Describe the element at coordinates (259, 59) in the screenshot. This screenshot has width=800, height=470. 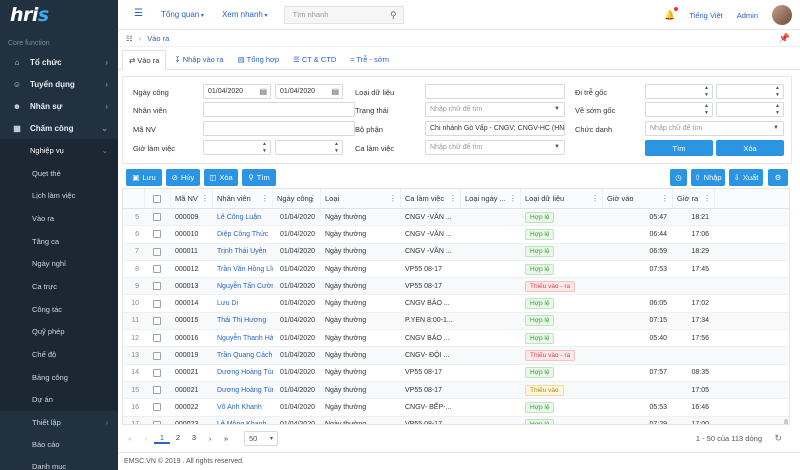
I see `tab-2: ▤ Tổng hợp` at that location.